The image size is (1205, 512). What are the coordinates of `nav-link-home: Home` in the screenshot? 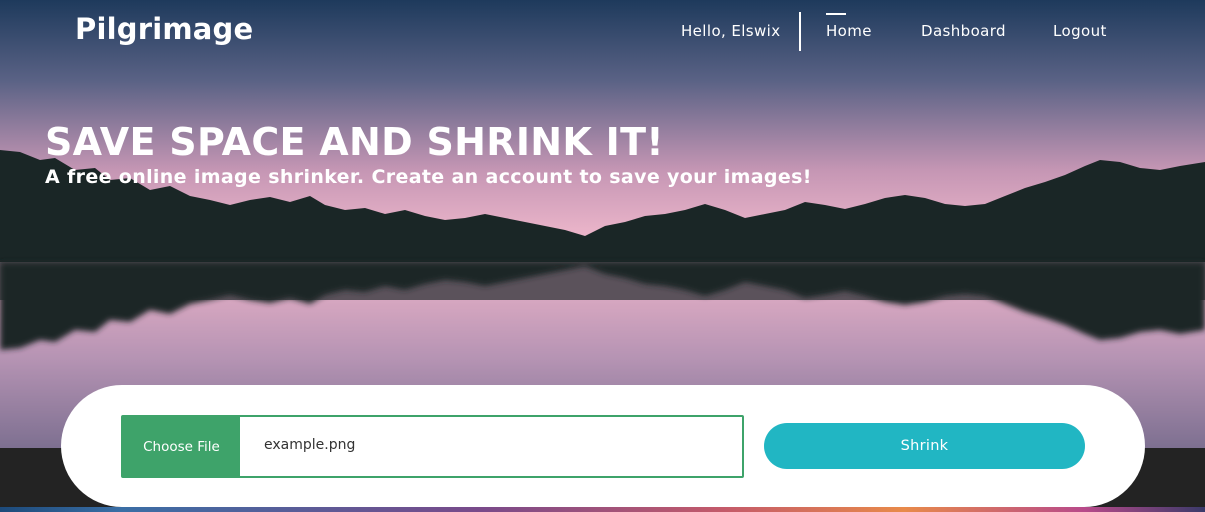 It's located at (849, 26).